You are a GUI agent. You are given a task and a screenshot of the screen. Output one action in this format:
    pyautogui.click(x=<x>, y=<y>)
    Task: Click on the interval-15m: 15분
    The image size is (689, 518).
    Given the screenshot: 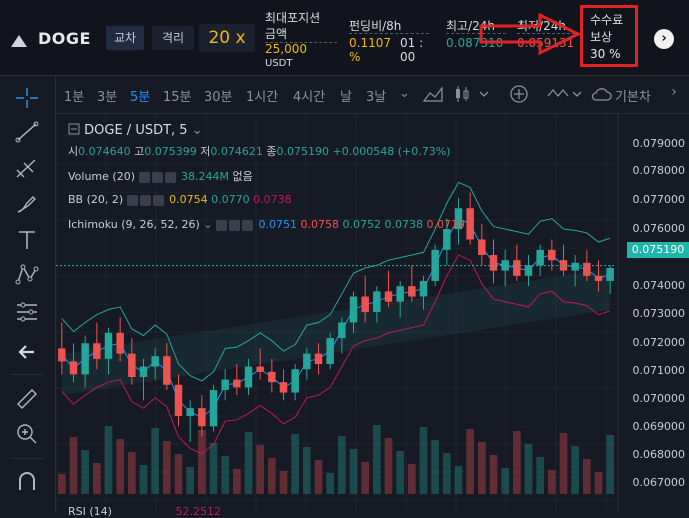 What is the action you would take?
    pyautogui.click(x=177, y=95)
    